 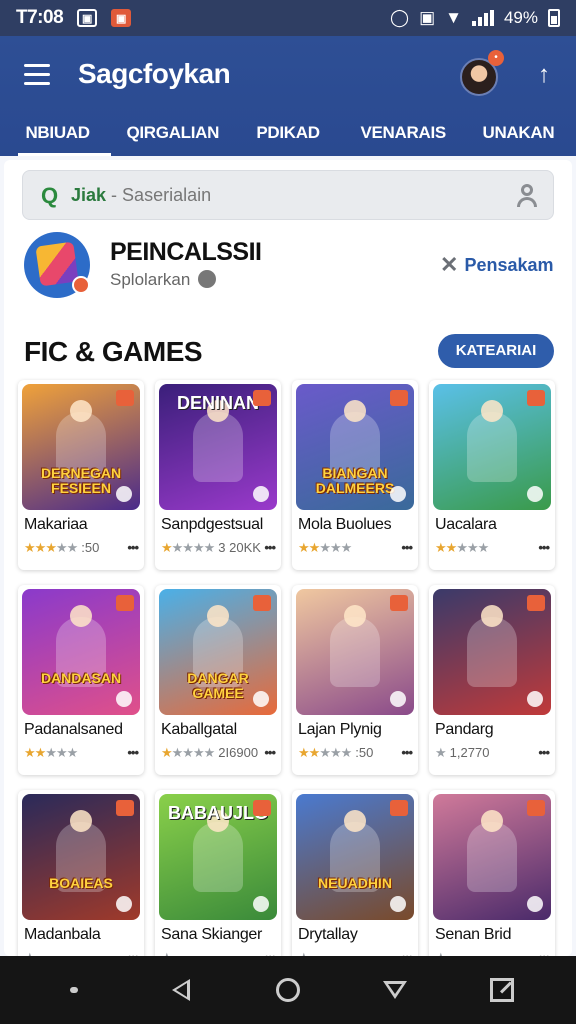 I want to click on tab-2: PDIKAD, so click(x=287, y=138).